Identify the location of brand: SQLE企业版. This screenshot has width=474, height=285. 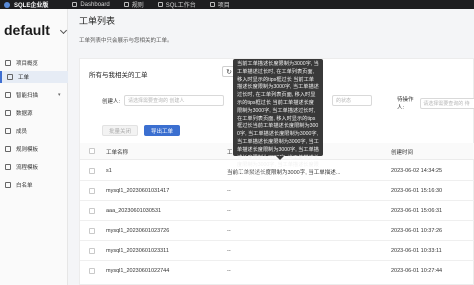
(26, 4).